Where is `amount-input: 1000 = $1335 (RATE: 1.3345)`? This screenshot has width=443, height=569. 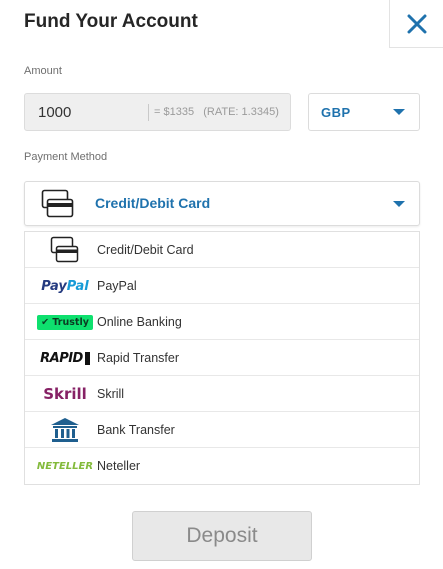
amount-input: 1000 = $1335 (RATE: 1.3345) is located at coordinates (157, 112).